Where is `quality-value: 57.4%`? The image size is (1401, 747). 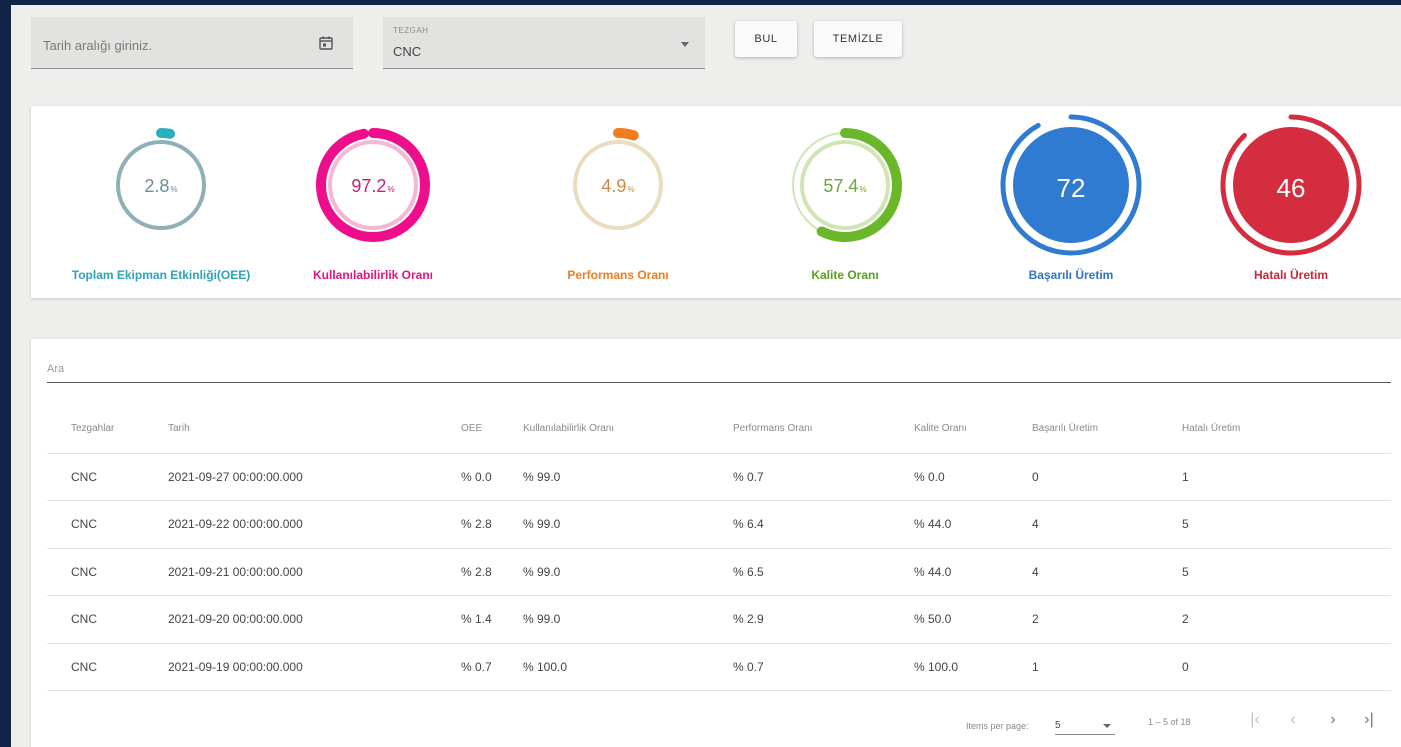 quality-value: 57.4% is located at coordinates (845, 186).